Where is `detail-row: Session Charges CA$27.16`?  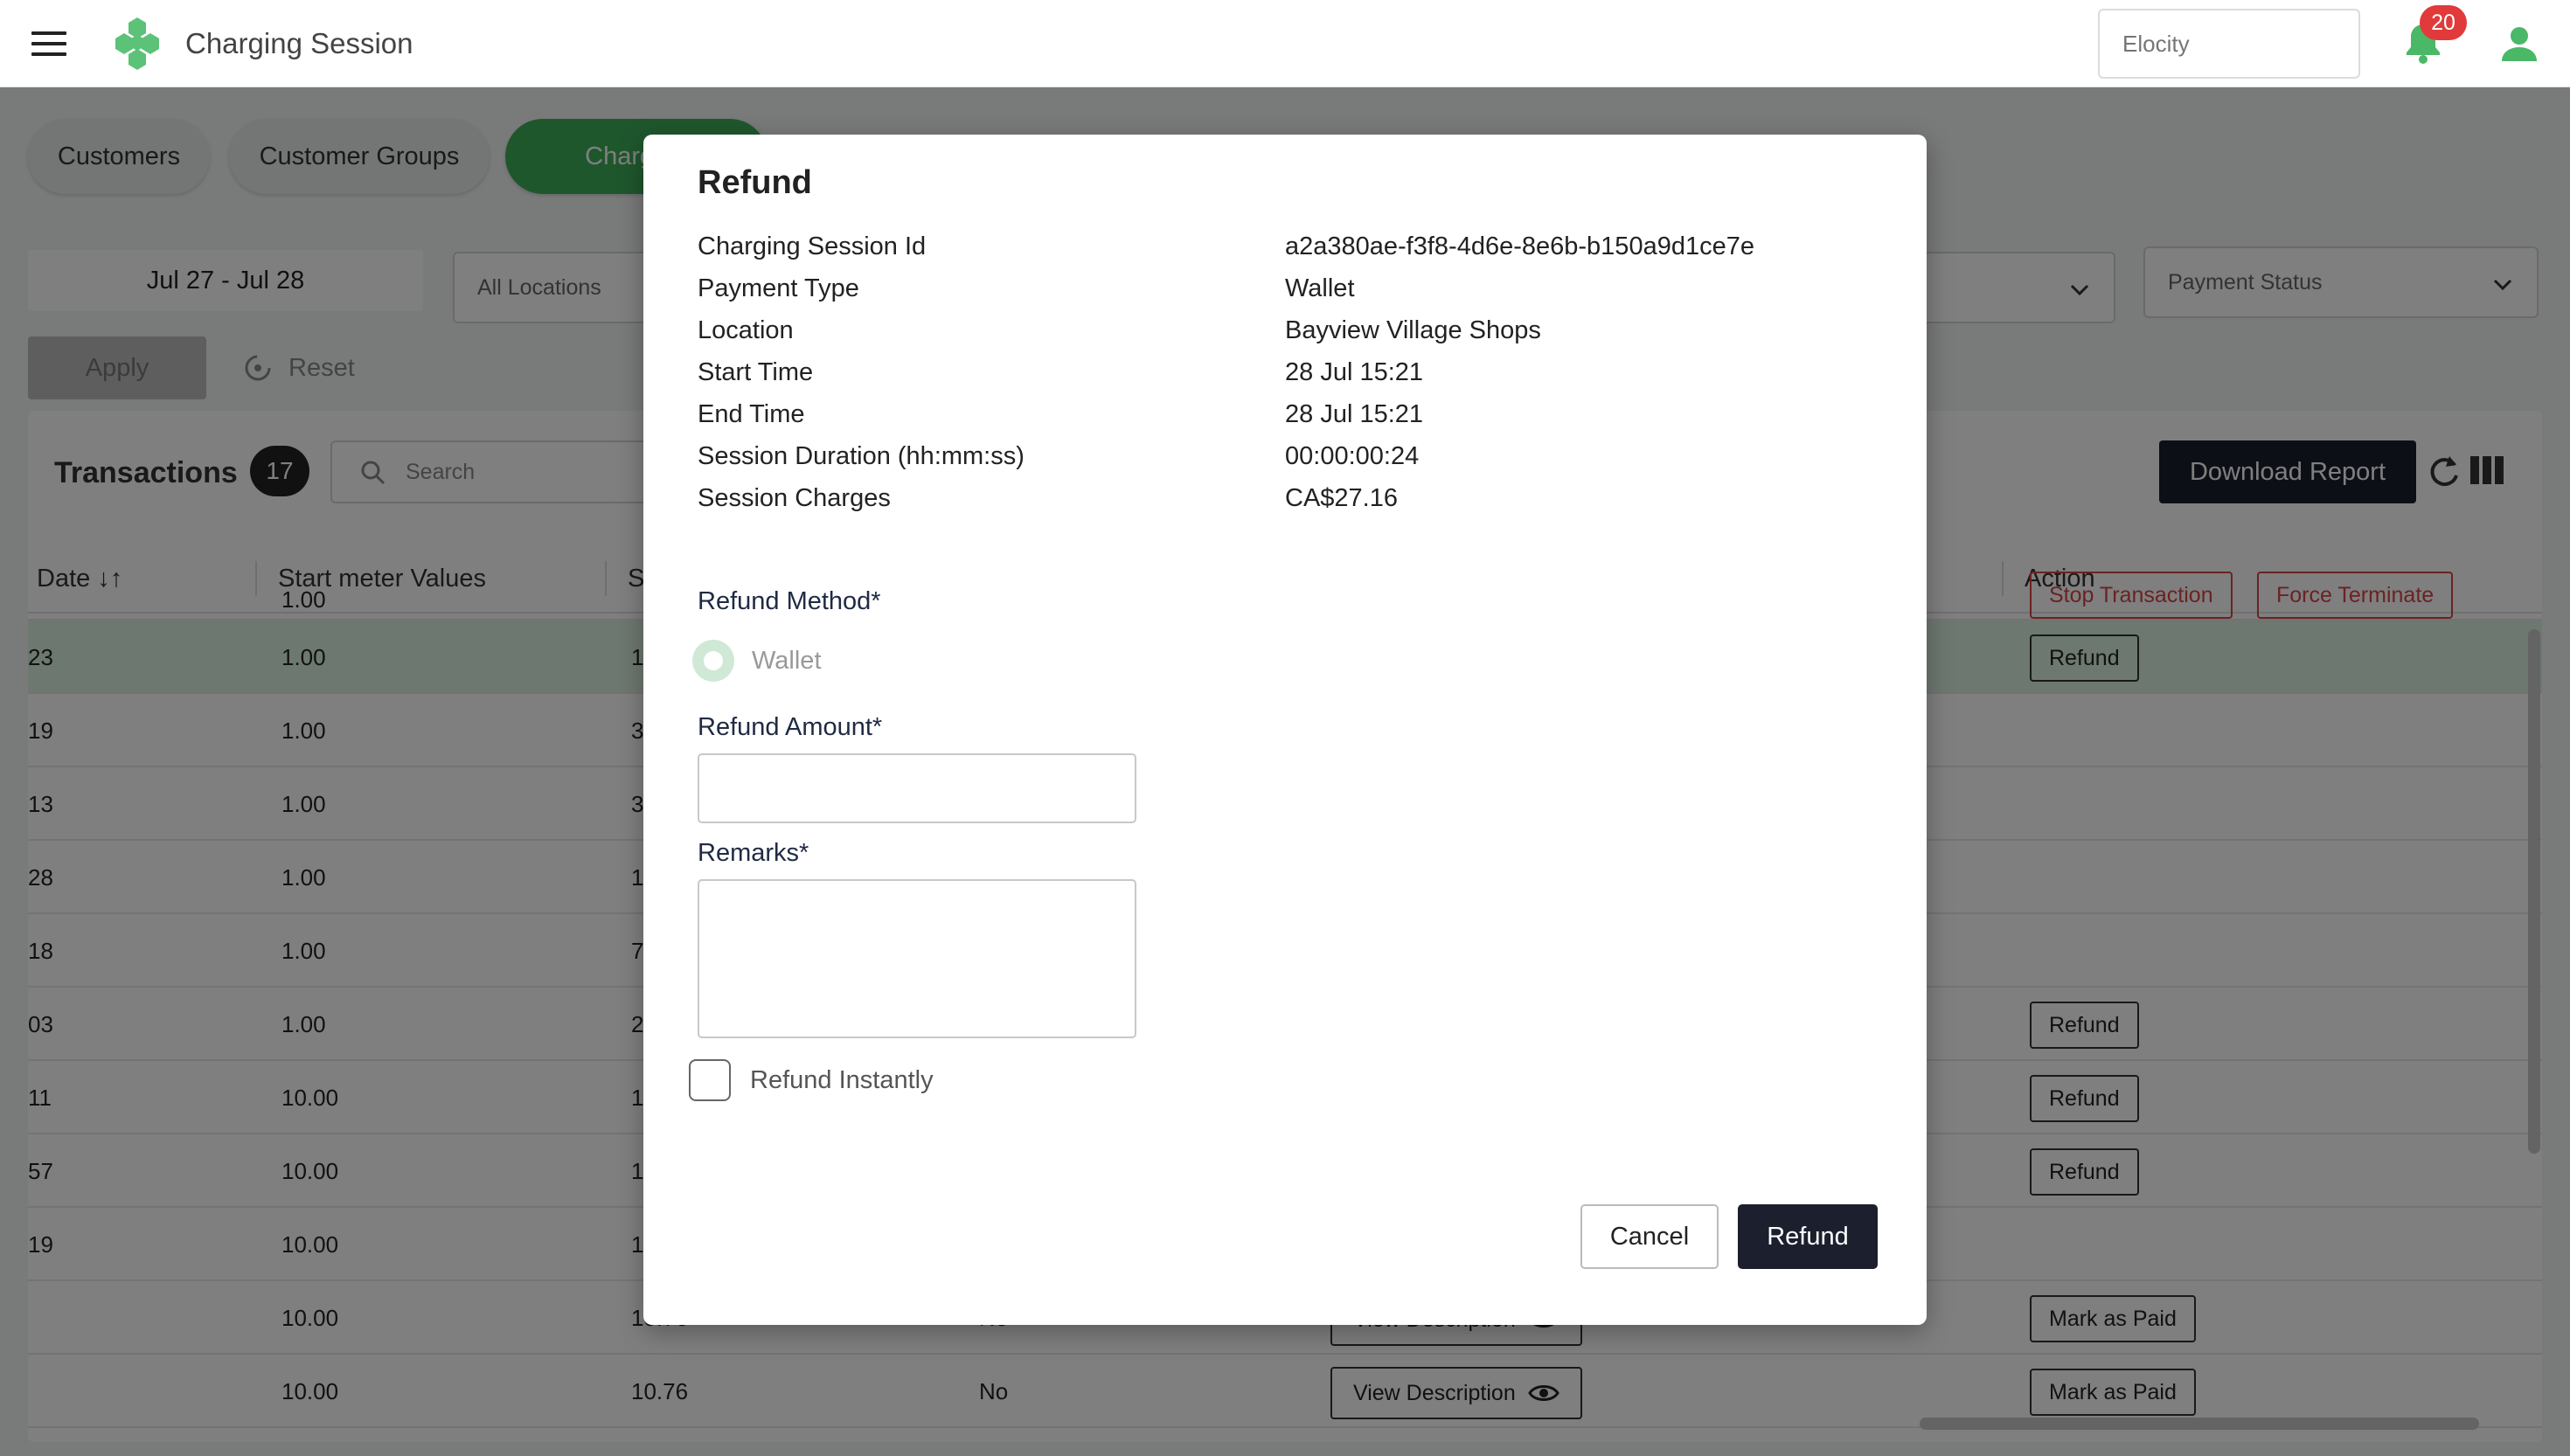
detail-row: Session Charges CA$27.16 is located at coordinates (1292, 505).